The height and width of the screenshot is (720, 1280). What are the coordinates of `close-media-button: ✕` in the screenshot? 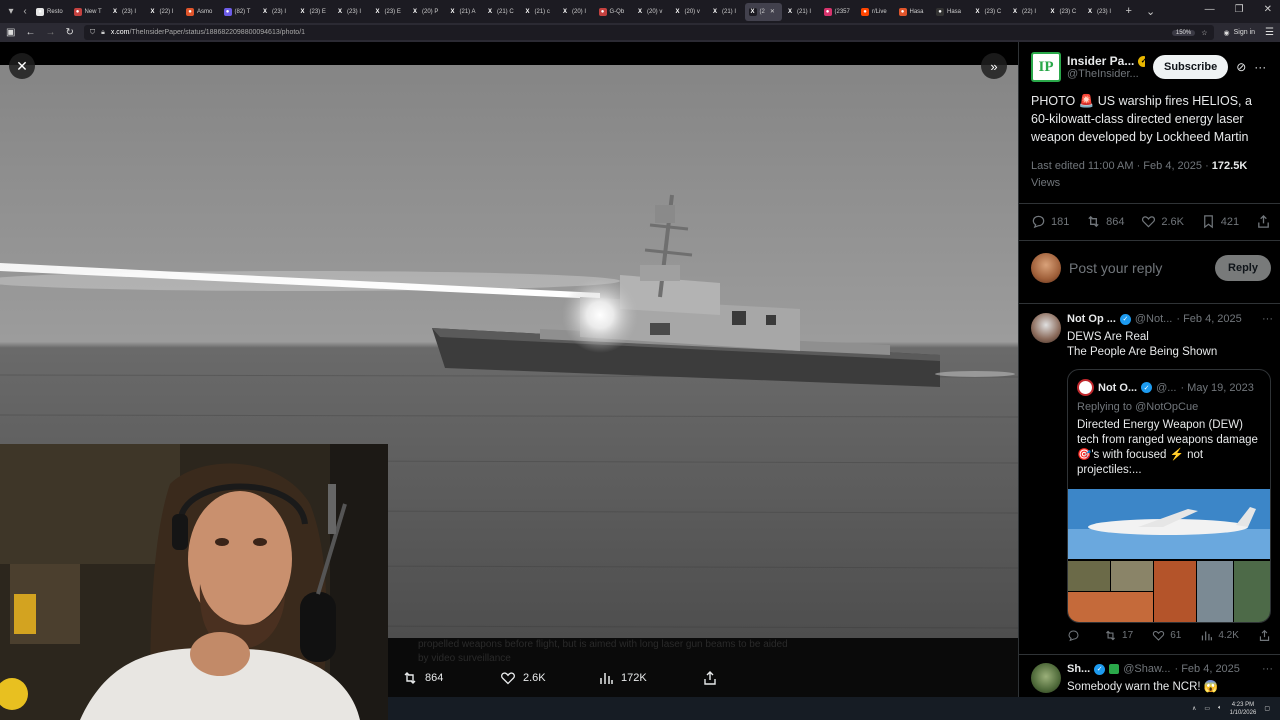 It's located at (22, 66).